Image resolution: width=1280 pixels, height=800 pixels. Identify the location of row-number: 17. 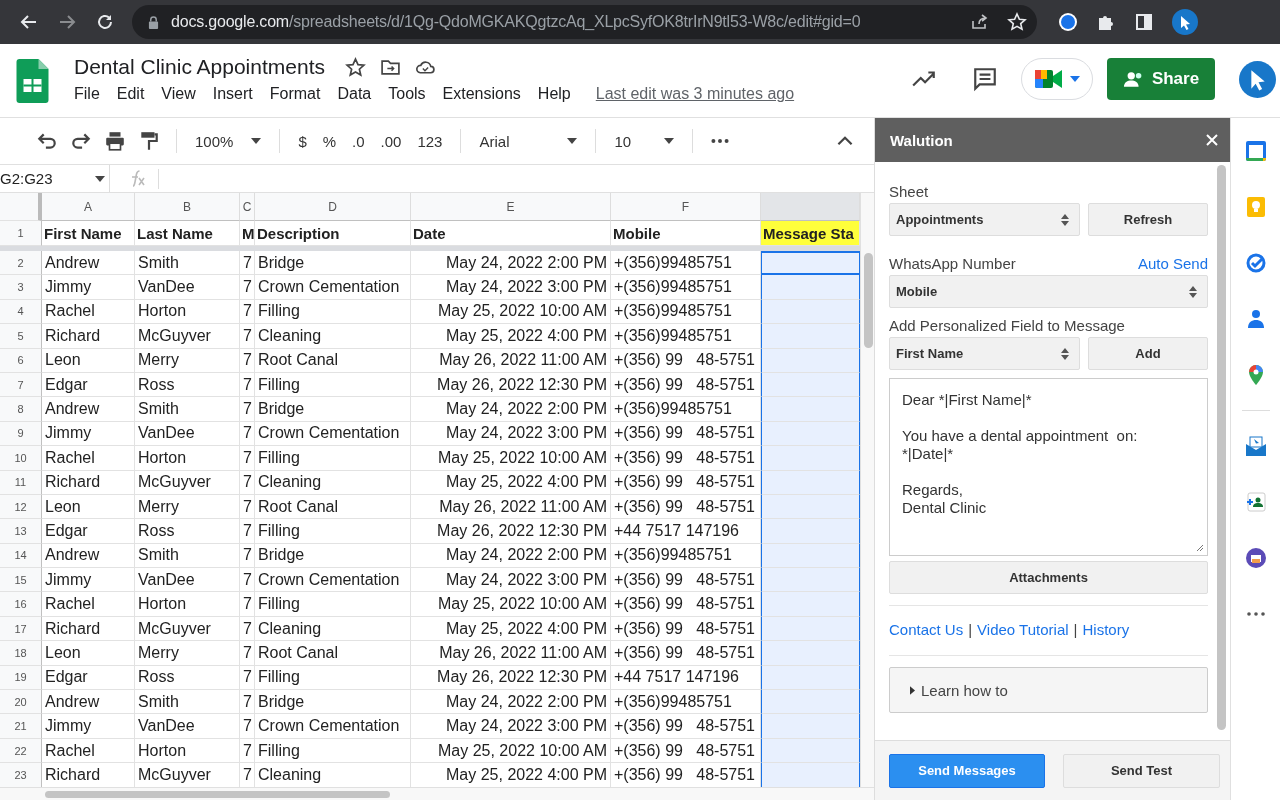
(21, 629).